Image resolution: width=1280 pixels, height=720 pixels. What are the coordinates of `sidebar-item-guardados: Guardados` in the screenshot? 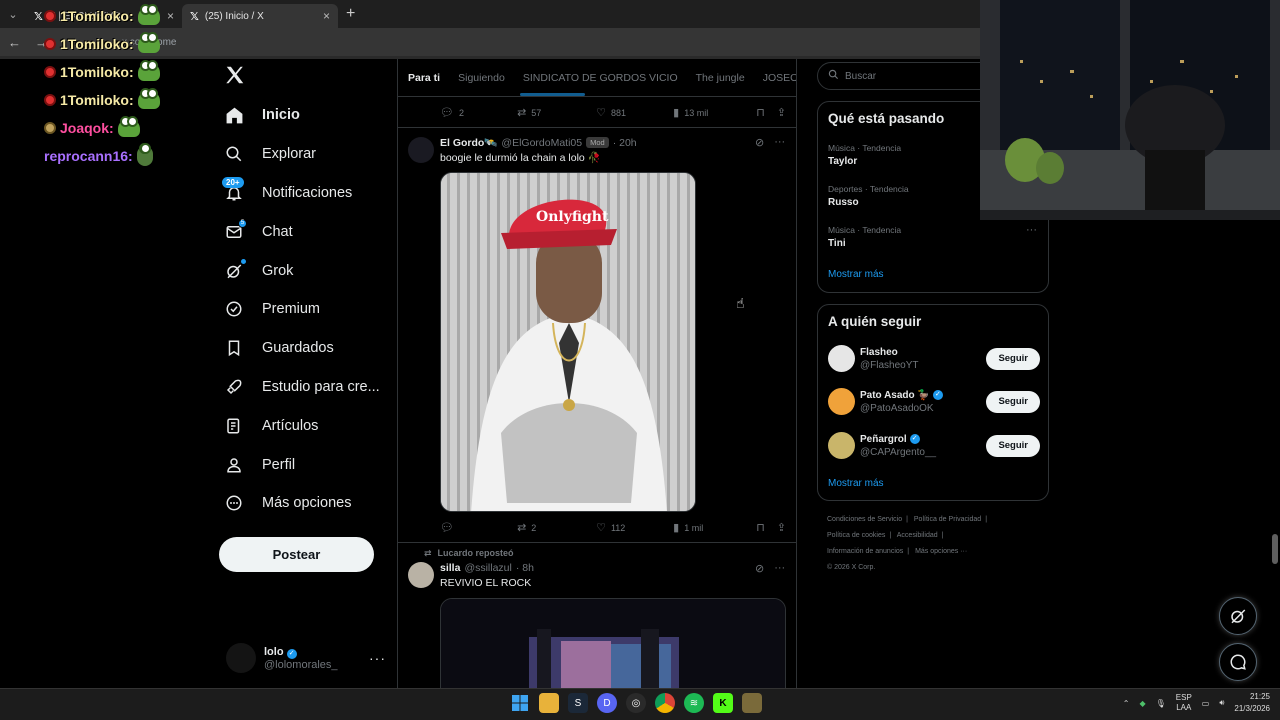 It's located at (302, 348).